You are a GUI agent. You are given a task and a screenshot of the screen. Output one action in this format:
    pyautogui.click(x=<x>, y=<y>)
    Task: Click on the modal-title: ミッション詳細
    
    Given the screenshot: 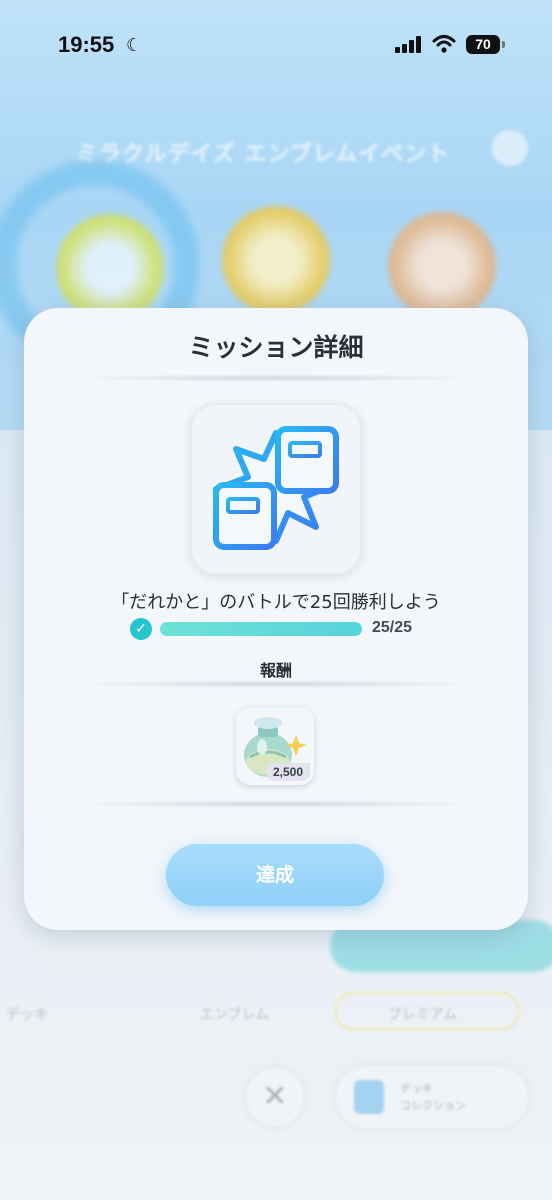 What is the action you would take?
    pyautogui.click(x=276, y=347)
    